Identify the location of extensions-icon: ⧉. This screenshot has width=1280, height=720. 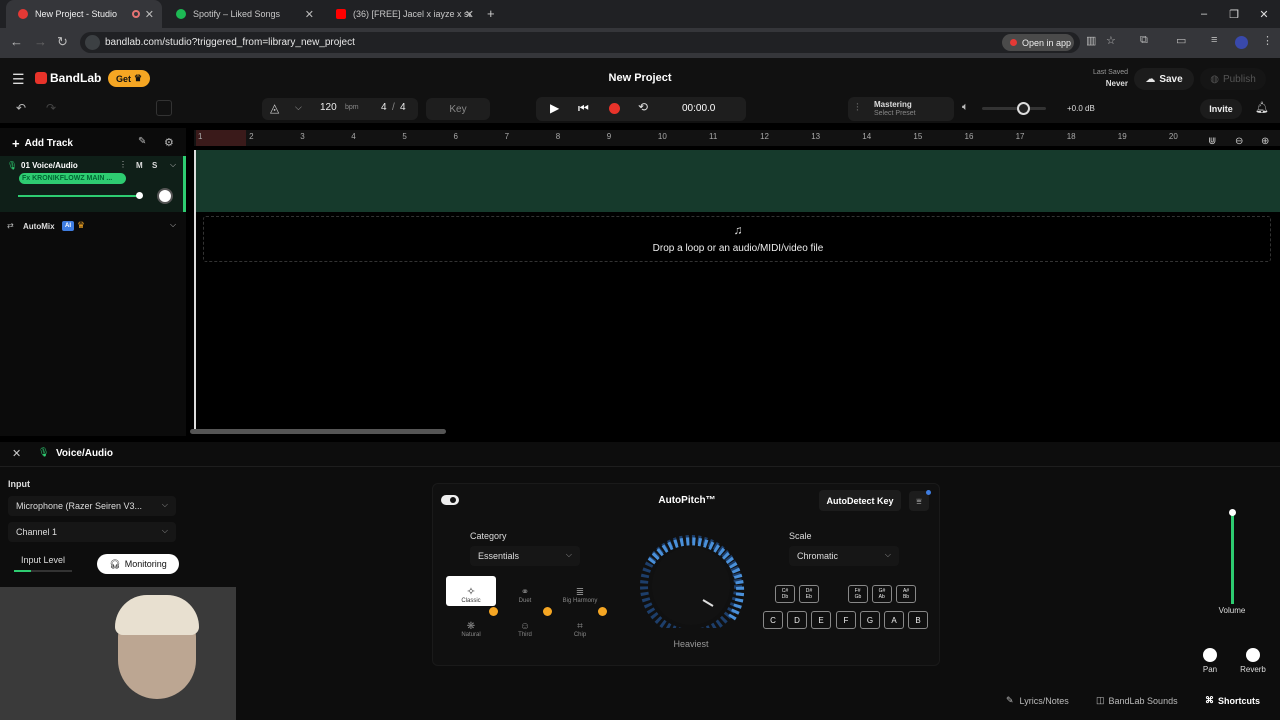
(1144, 40).